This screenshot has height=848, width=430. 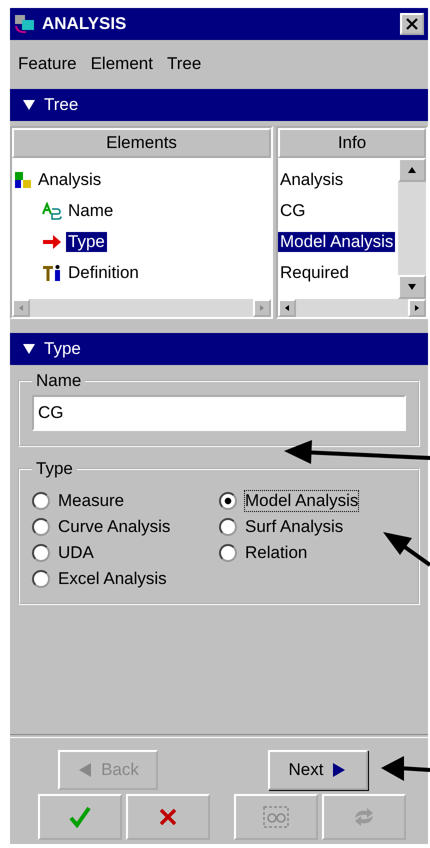 I want to click on radio-label: Model Analysis, so click(x=301, y=501).